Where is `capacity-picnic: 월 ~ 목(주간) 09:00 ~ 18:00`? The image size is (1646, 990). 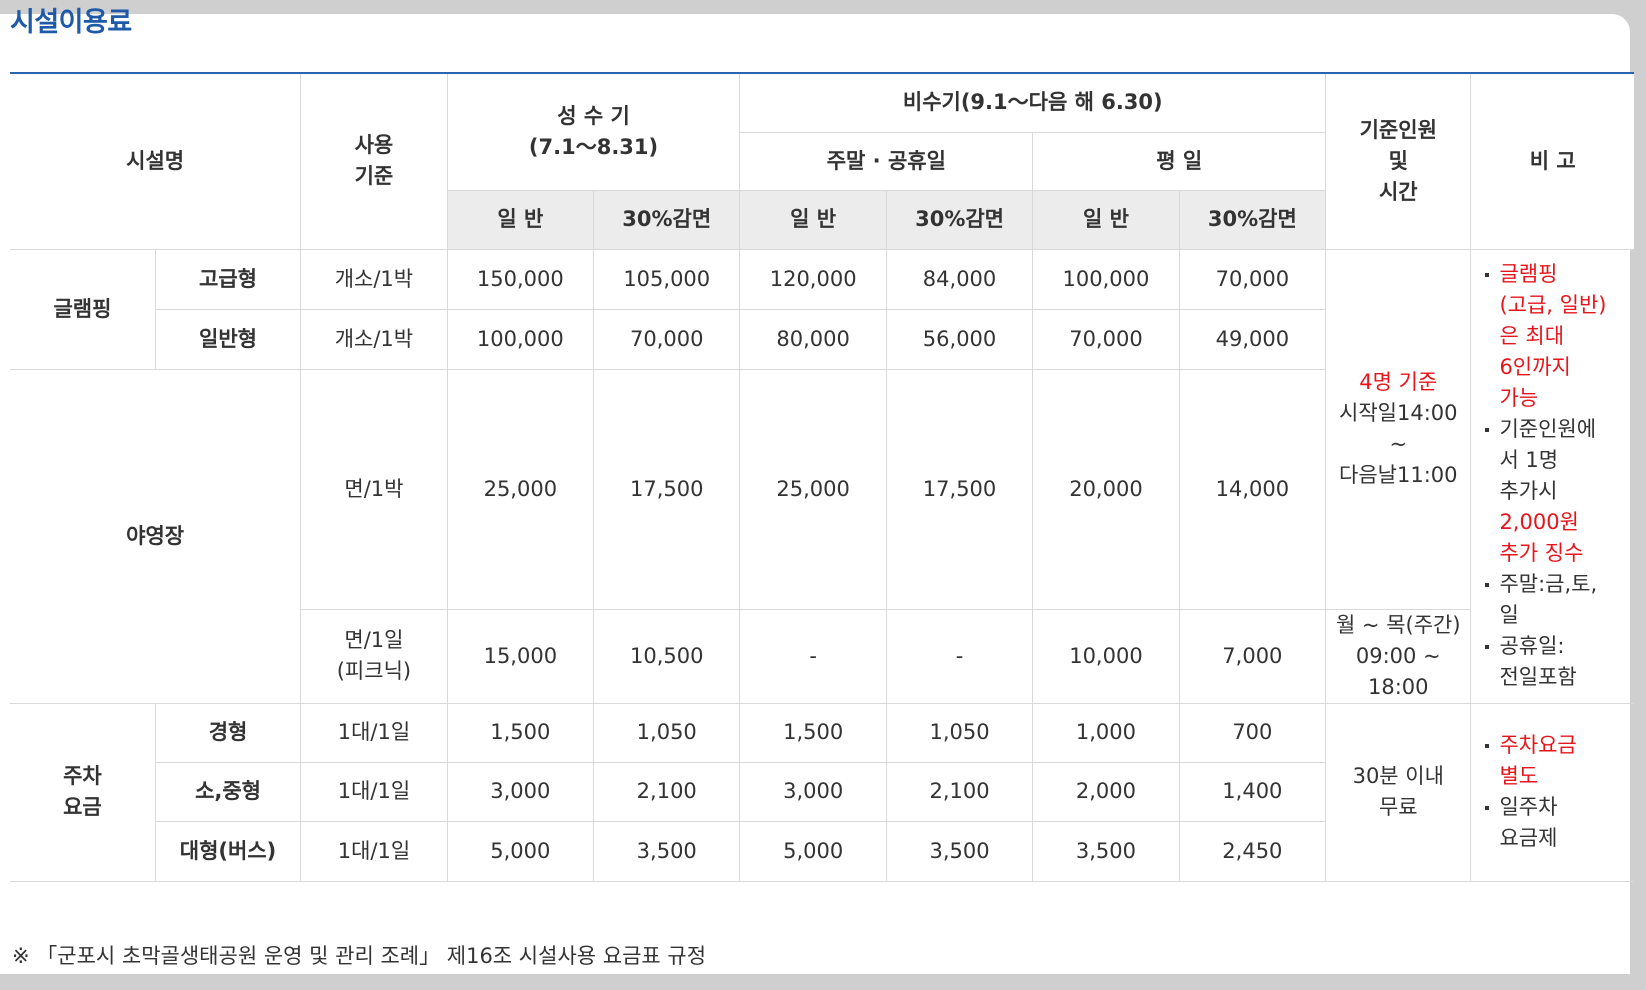
capacity-picnic: 월 ~ 목(주간) 09:00 ~ 18:00 is located at coordinates (1398, 656).